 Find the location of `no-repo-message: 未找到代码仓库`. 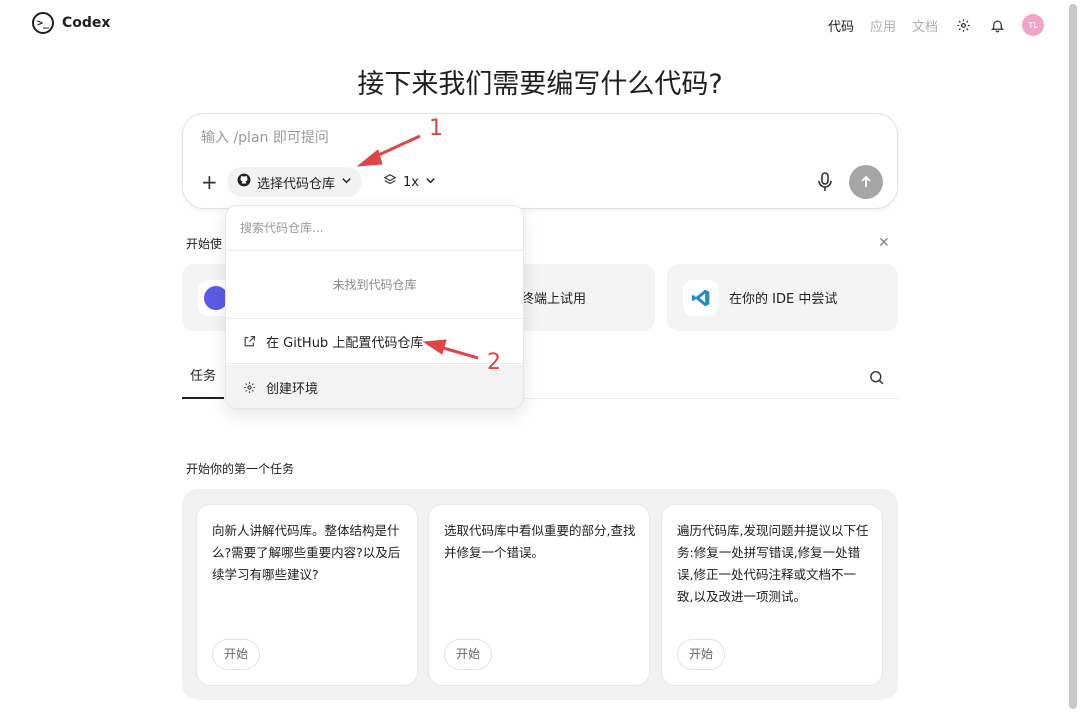

no-repo-message: 未找到代码仓库 is located at coordinates (374, 285).